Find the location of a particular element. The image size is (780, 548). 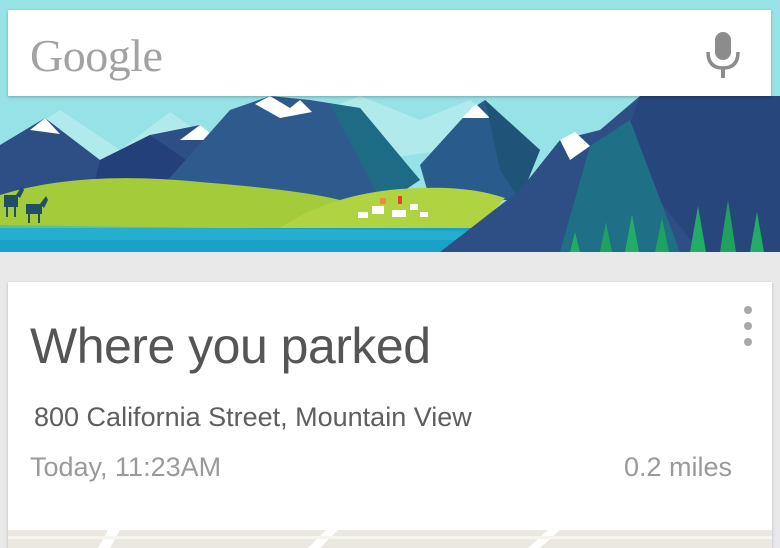

parking-distance: 0.2 miles is located at coordinates (677, 467).